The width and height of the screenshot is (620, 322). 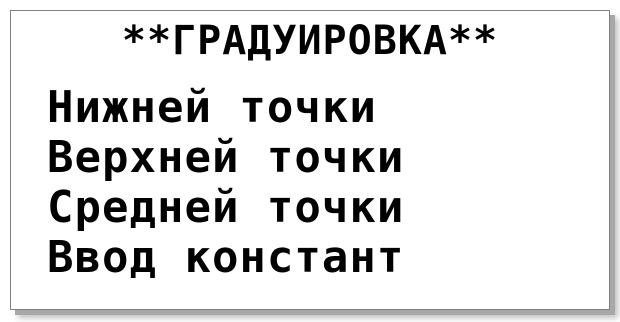 What do you see at coordinates (310, 41) in the screenshot?
I see `menu-title: **ГРАДУИРОВКА**` at bounding box center [310, 41].